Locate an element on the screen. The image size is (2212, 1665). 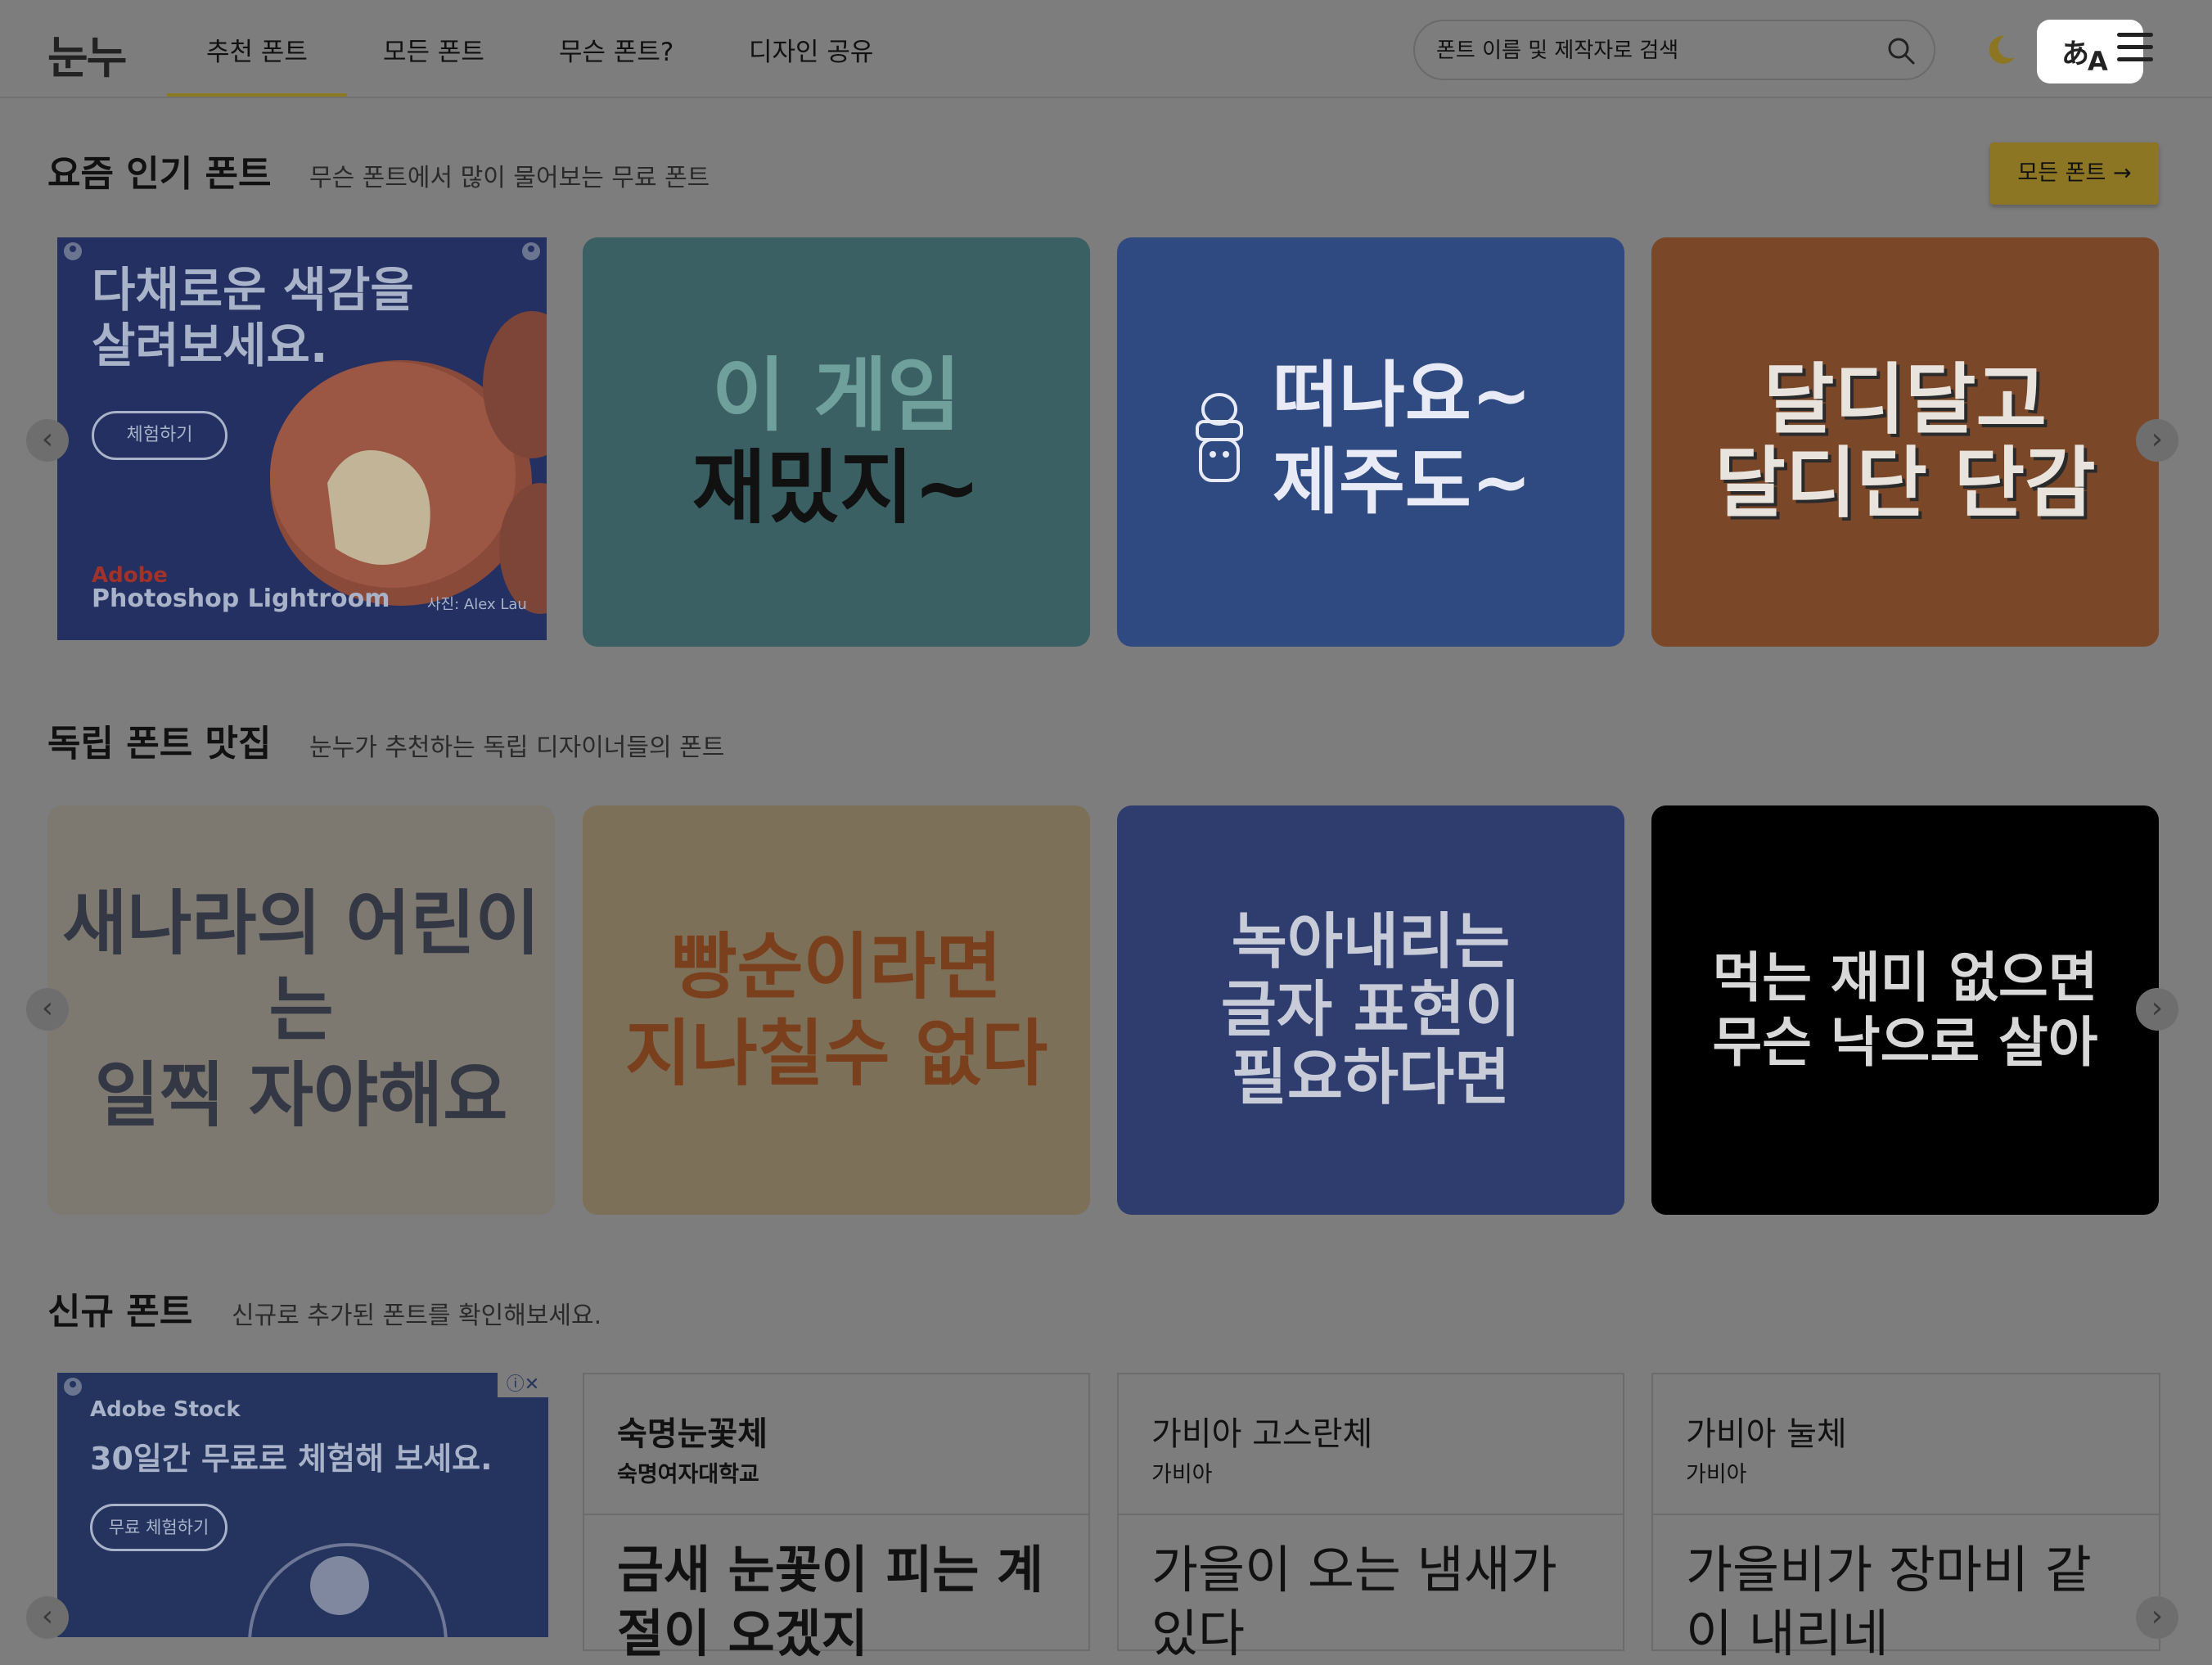
font-card-jeju: 떠나요~ 제주도~ is located at coordinates (1370, 442).